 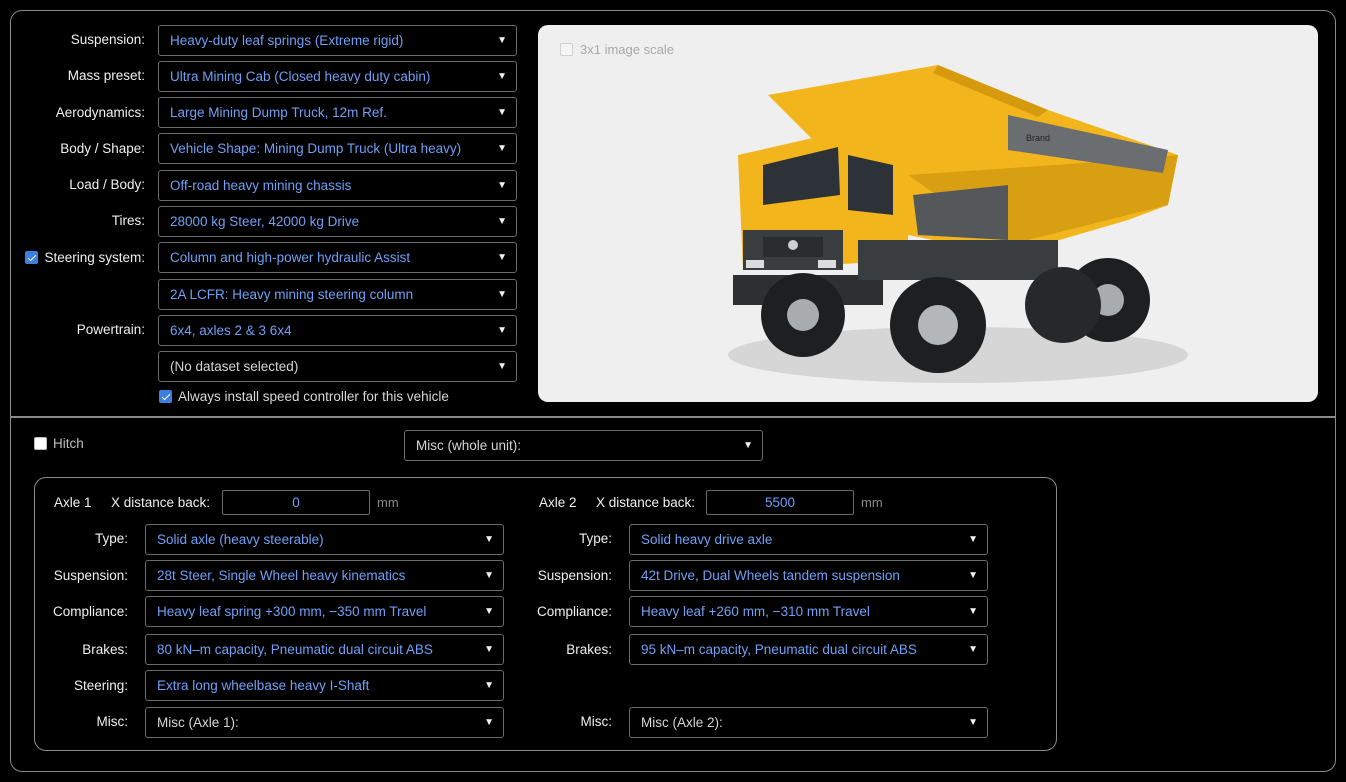 I want to click on suspension-value: Heavy-duty leaf springs (Extreme rigid), so click(x=287, y=40).